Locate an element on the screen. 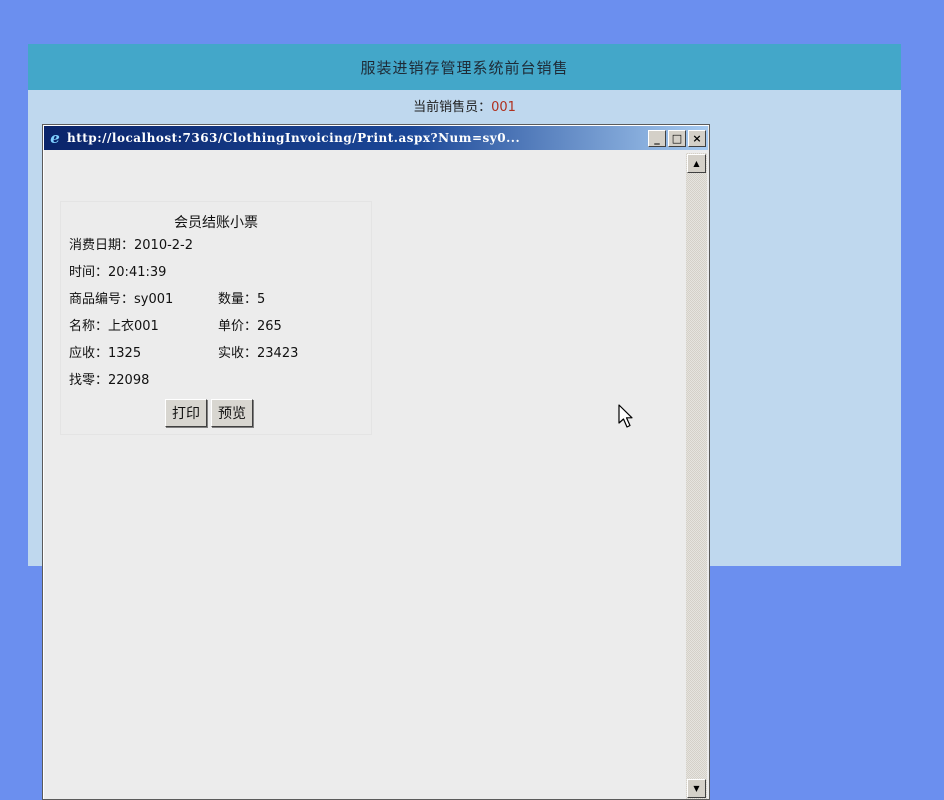 This screenshot has height=800, width=944. product-code-row: 商品编号：sy001 is located at coordinates (121, 300).